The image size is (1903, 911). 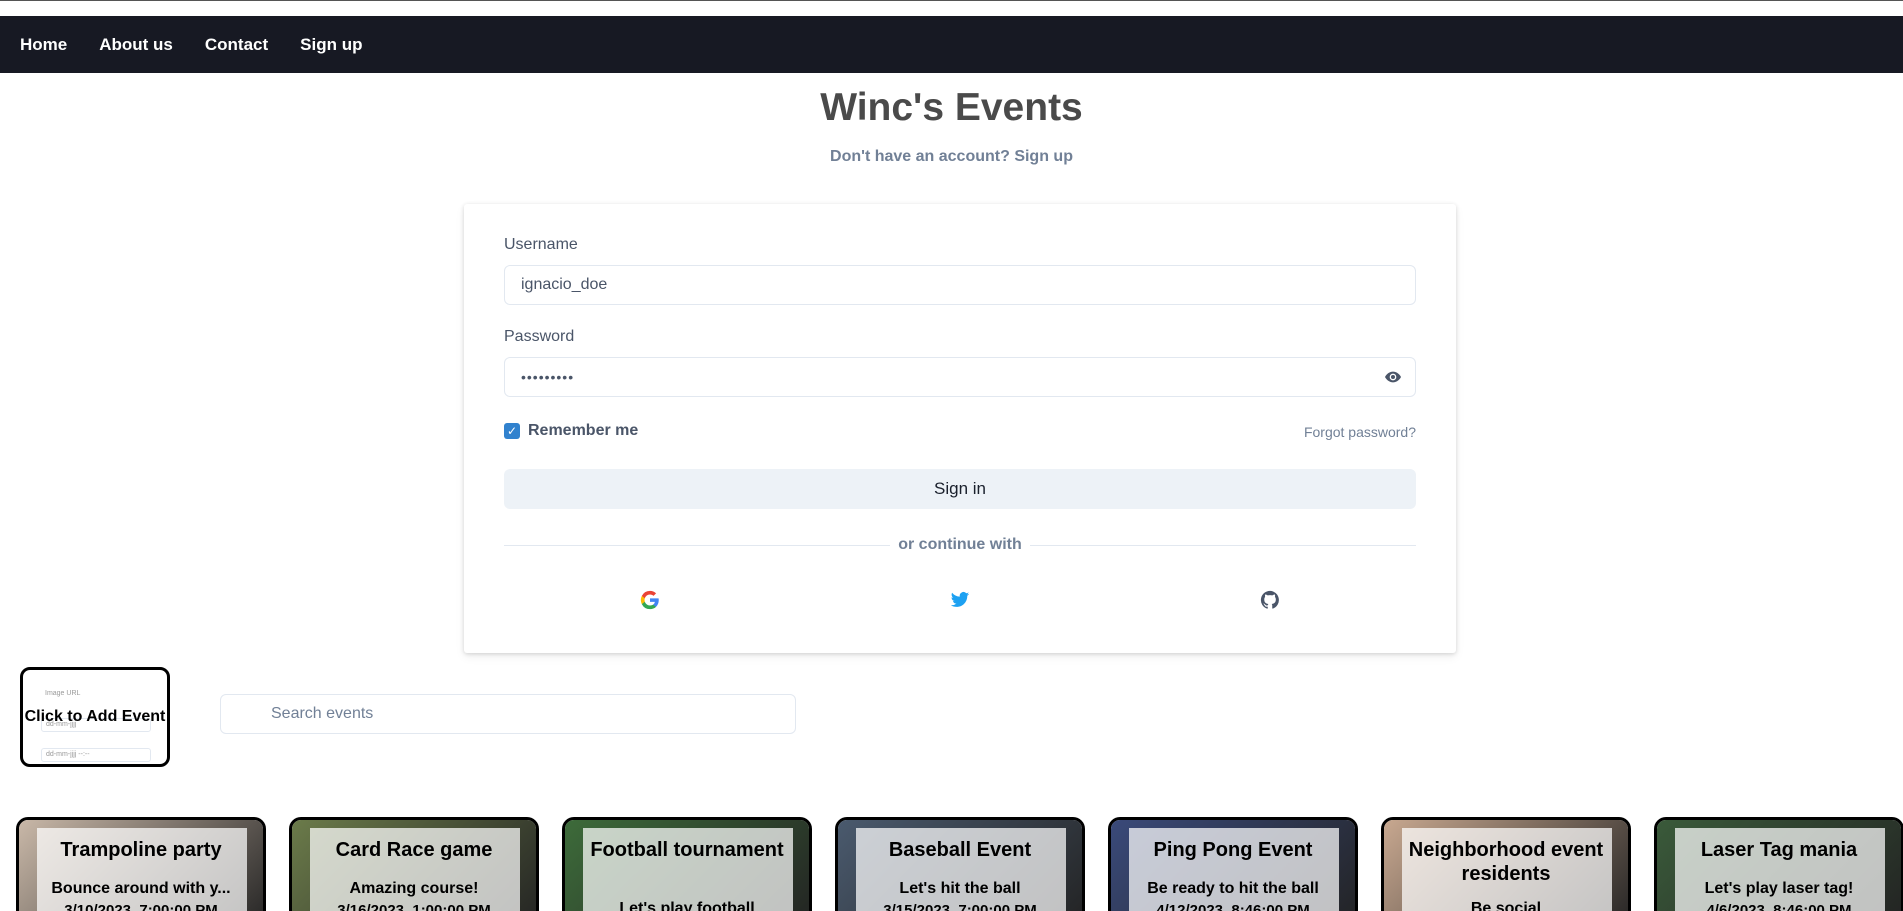 What do you see at coordinates (960, 377) in the screenshot?
I see `password-input: •••••••••` at bounding box center [960, 377].